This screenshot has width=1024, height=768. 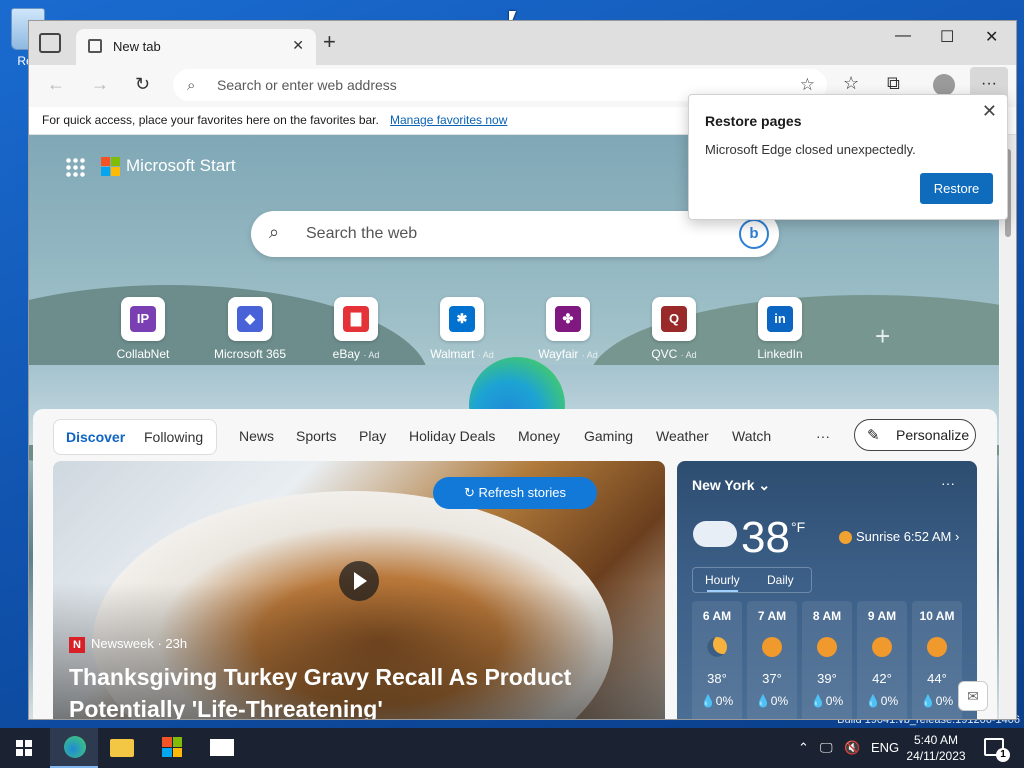 What do you see at coordinates (936, 740) in the screenshot?
I see `clock-time: 5:40 AM` at bounding box center [936, 740].